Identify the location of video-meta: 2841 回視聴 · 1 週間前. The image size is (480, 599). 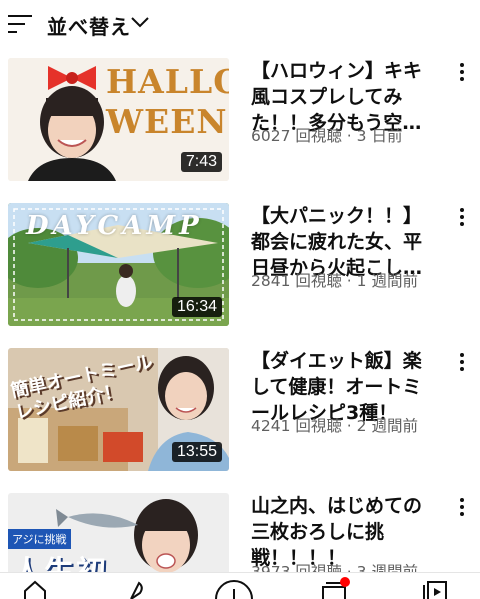
(334, 280).